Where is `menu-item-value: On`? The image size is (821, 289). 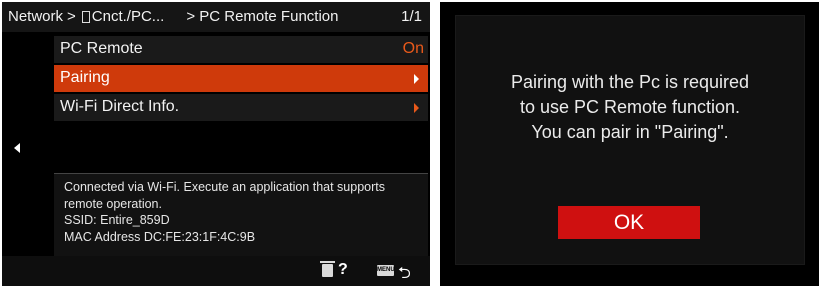
menu-item-value: On is located at coordinates (413, 48).